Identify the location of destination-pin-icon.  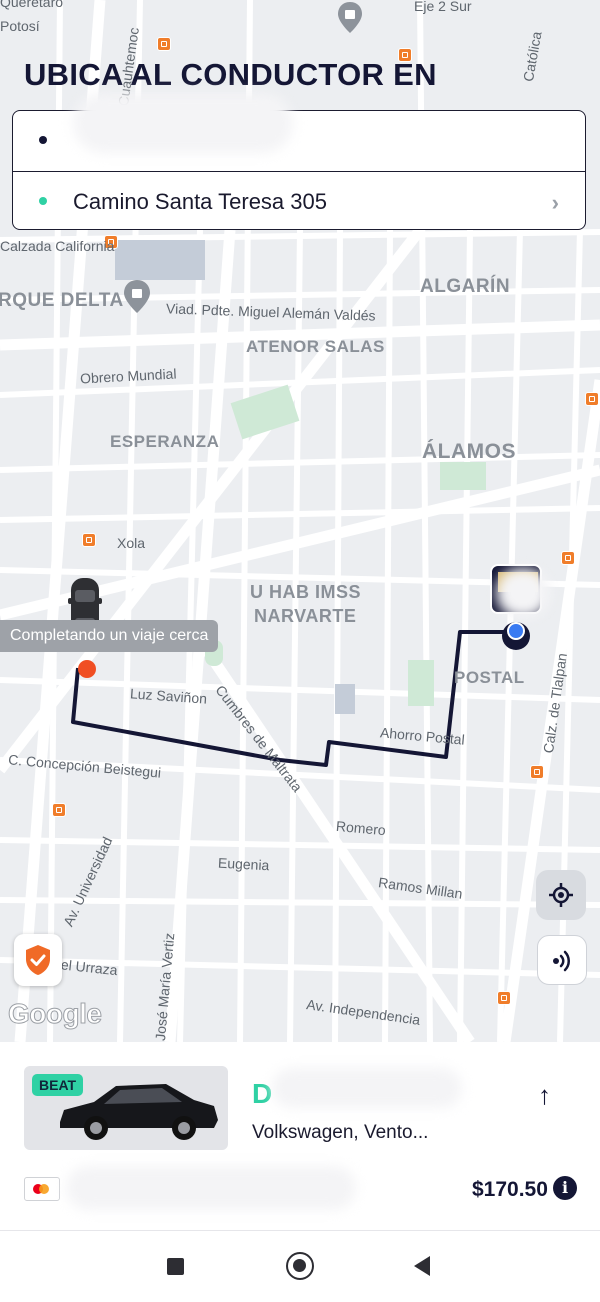
(516, 636).